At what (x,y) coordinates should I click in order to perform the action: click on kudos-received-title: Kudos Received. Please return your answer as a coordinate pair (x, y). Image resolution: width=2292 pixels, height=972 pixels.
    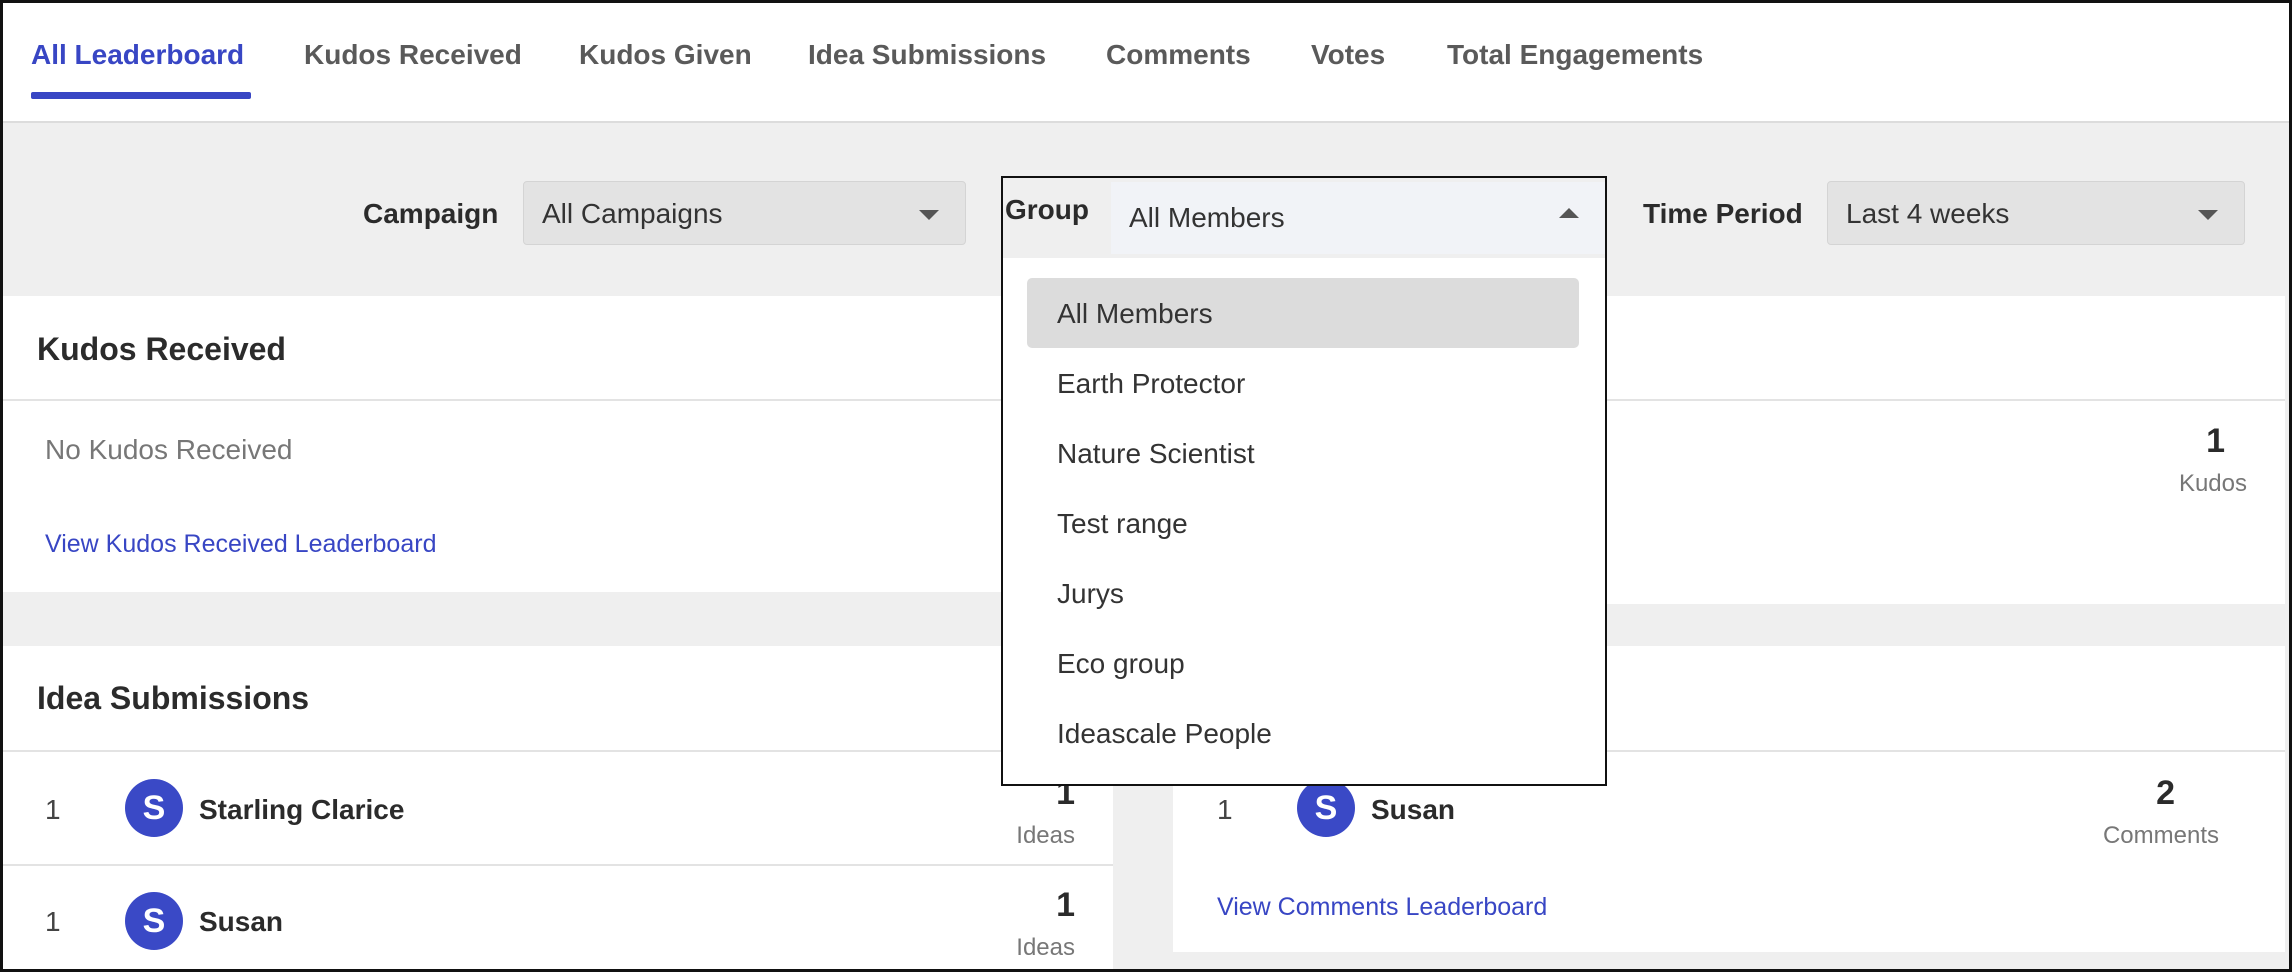
    Looking at the image, I should click on (161, 349).